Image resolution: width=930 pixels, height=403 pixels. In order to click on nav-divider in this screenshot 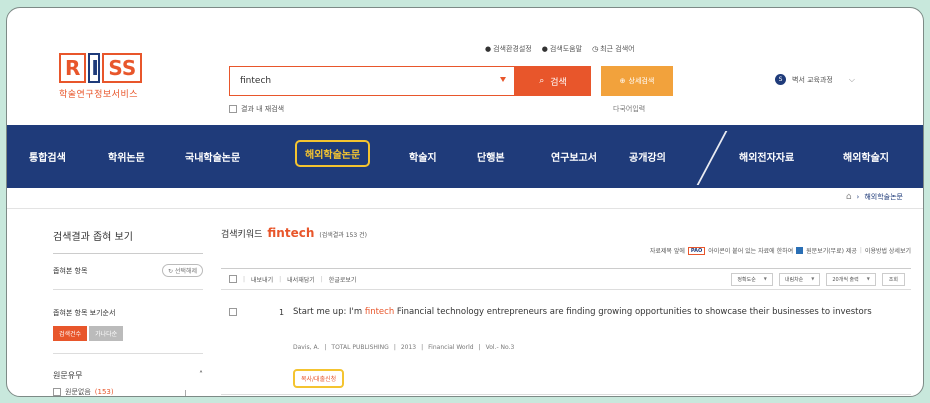, I will do `click(712, 158)`.